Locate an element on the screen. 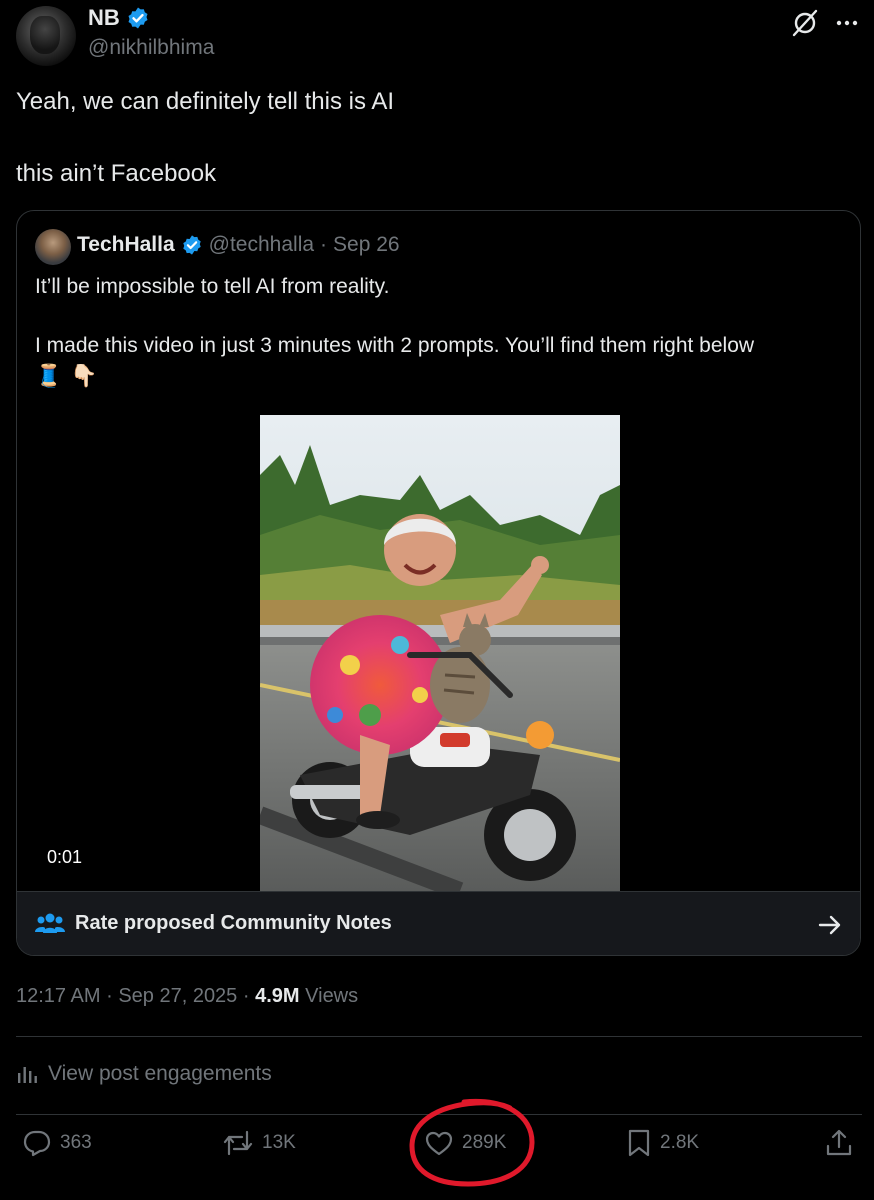 The height and width of the screenshot is (1200, 874). share-button is located at coordinates (839, 1143).